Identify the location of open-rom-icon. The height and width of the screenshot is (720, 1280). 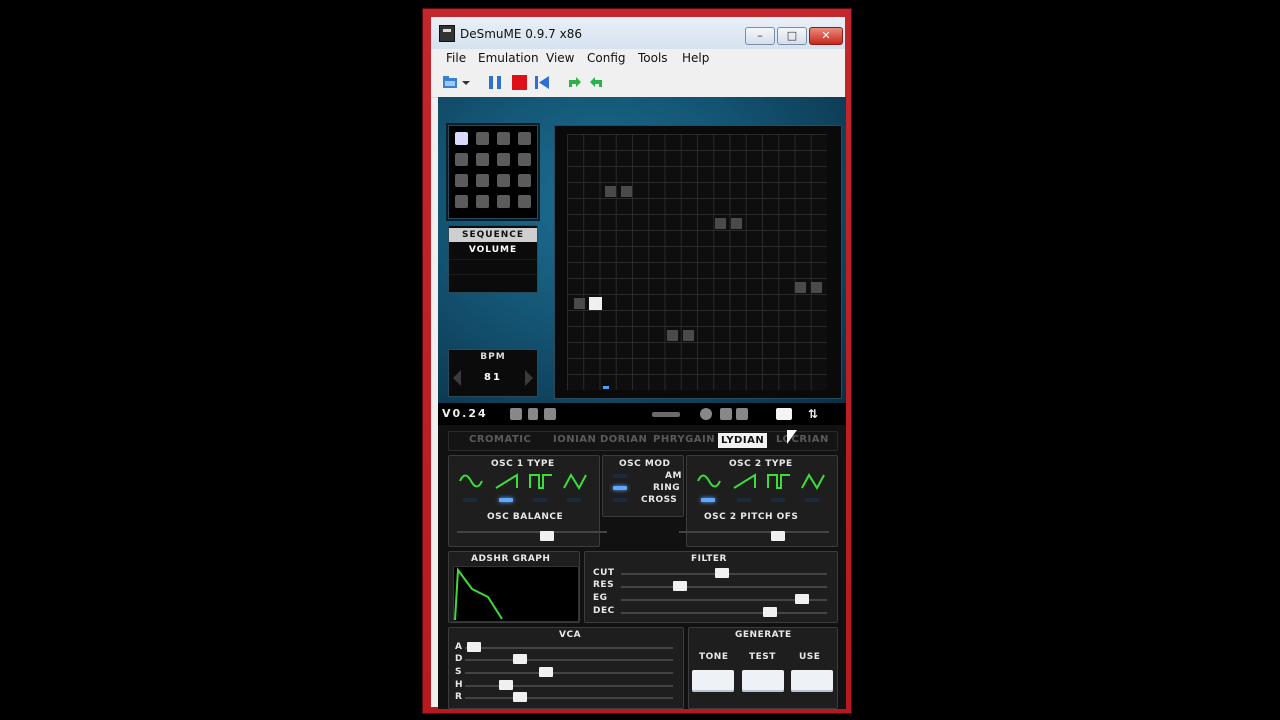
(450, 82).